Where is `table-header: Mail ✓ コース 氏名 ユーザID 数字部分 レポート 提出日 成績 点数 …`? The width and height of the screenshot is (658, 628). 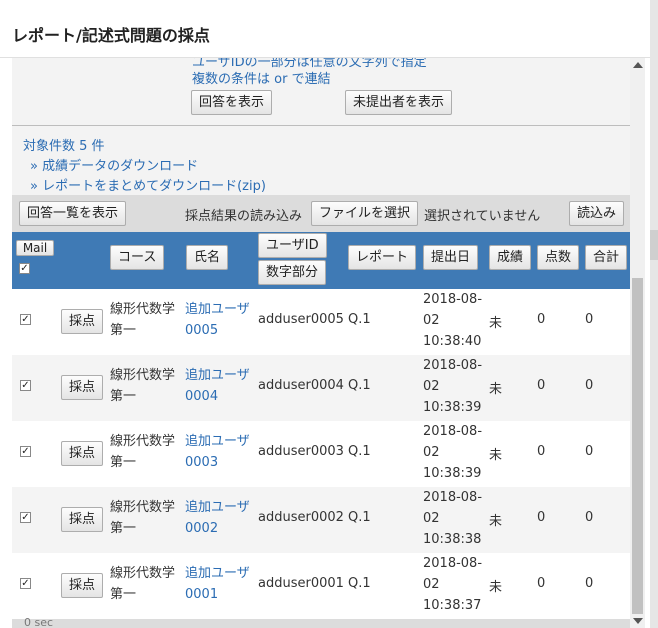 table-header: Mail ✓ コース 氏名 ユーザID 数字部分 レポート 提出日 成績 点数 … is located at coordinates (321, 260).